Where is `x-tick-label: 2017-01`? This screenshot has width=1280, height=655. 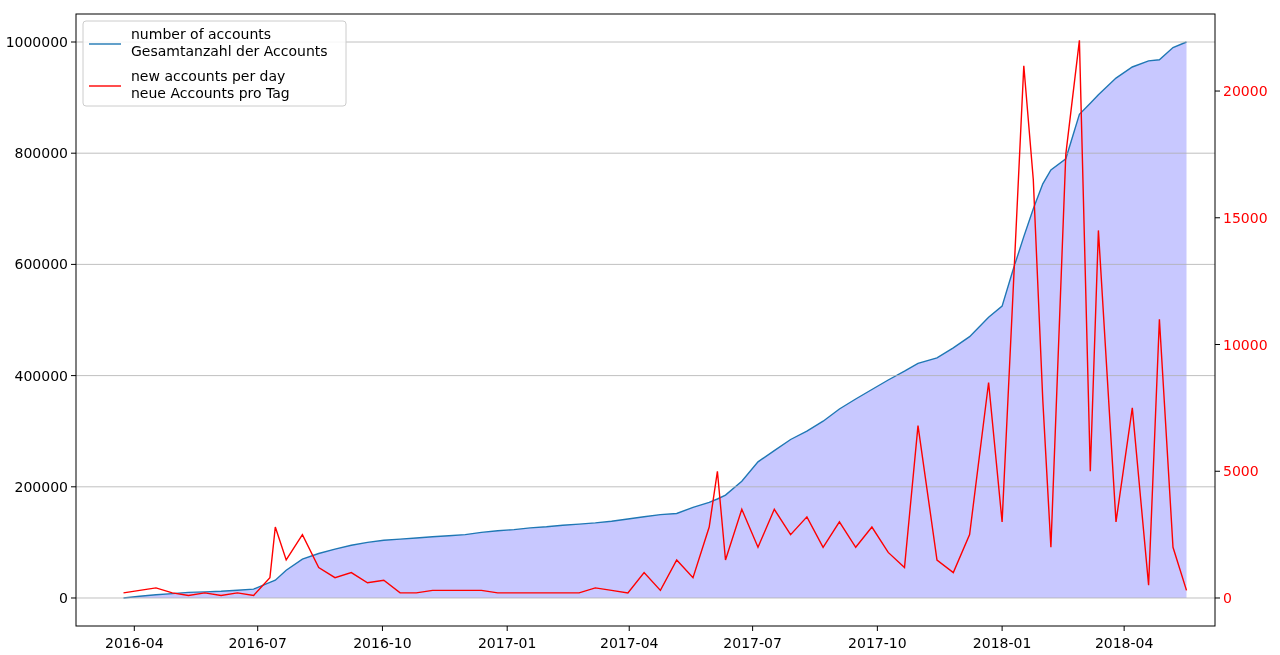
x-tick-label: 2017-01 is located at coordinates (507, 643).